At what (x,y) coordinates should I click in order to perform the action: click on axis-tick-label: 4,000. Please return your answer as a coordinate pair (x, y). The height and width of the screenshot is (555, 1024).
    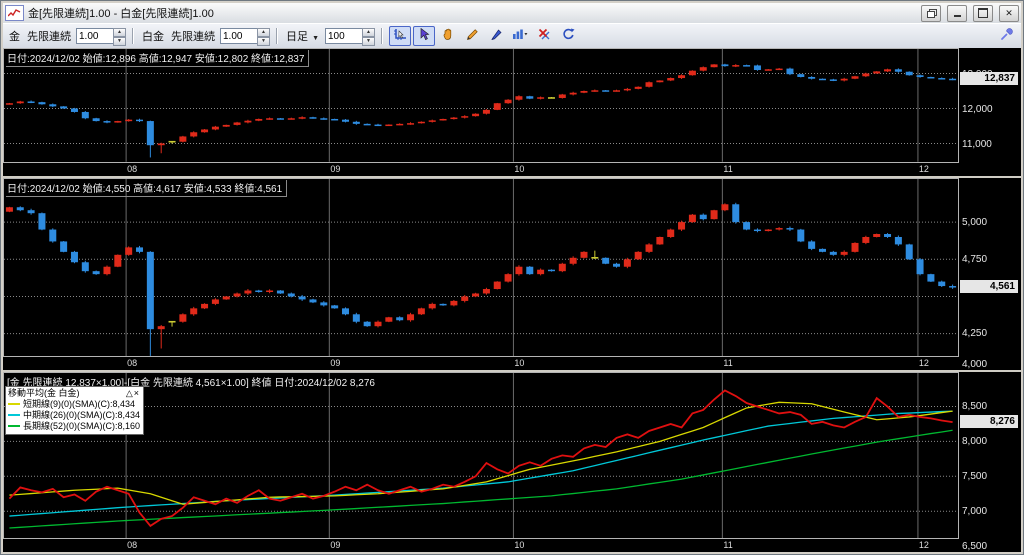
    Looking at the image, I should click on (975, 364).